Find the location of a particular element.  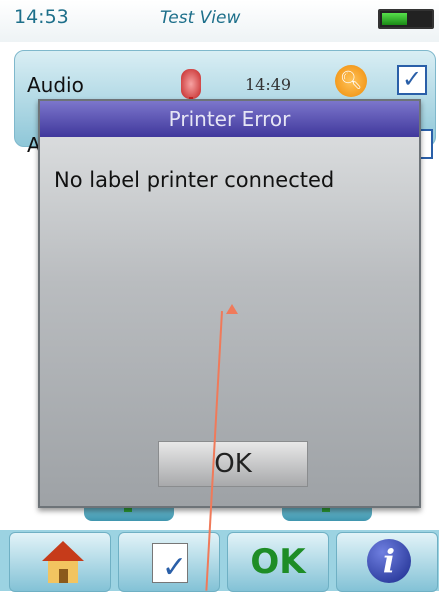

audio-icon is located at coordinates (191, 88).